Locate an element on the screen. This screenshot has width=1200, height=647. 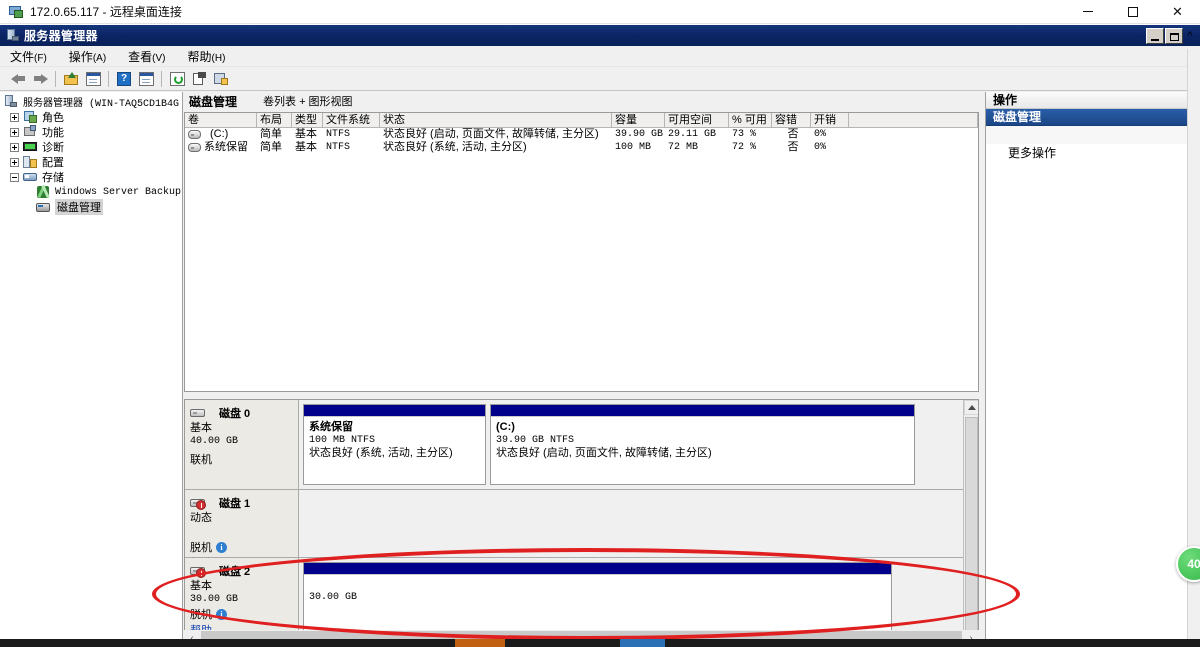
mdi-restore-button is located at coordinates (1174, 35).